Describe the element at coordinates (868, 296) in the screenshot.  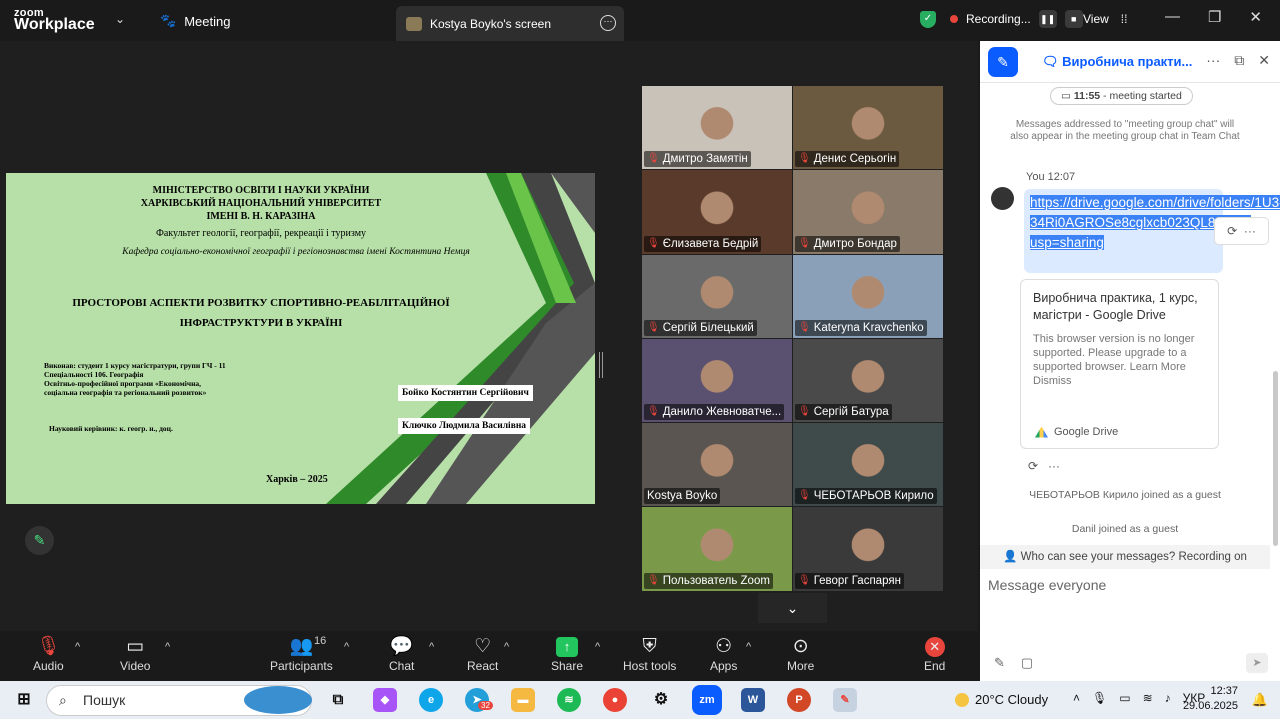
I see `participant-tile: 🎙 Kateryna Kravchenko` at that location.